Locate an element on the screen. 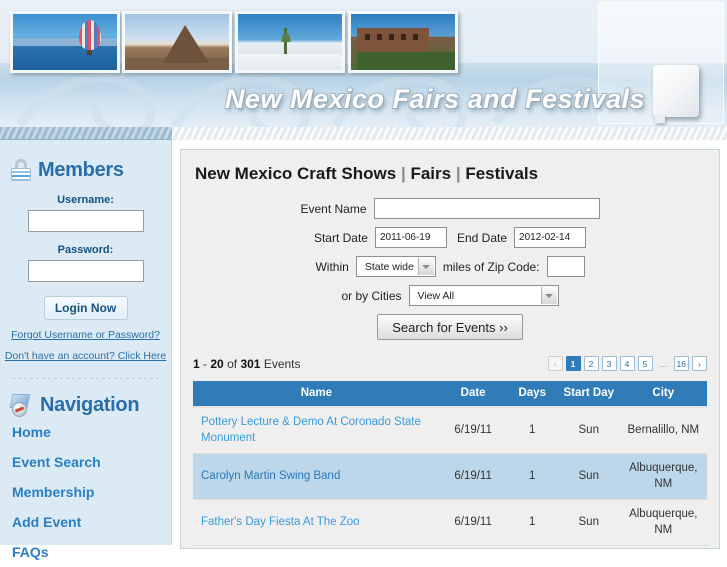 The height and width of the screenshot is (567, 727). pagination-page-4: 4 is located at coordinates (627, 363).